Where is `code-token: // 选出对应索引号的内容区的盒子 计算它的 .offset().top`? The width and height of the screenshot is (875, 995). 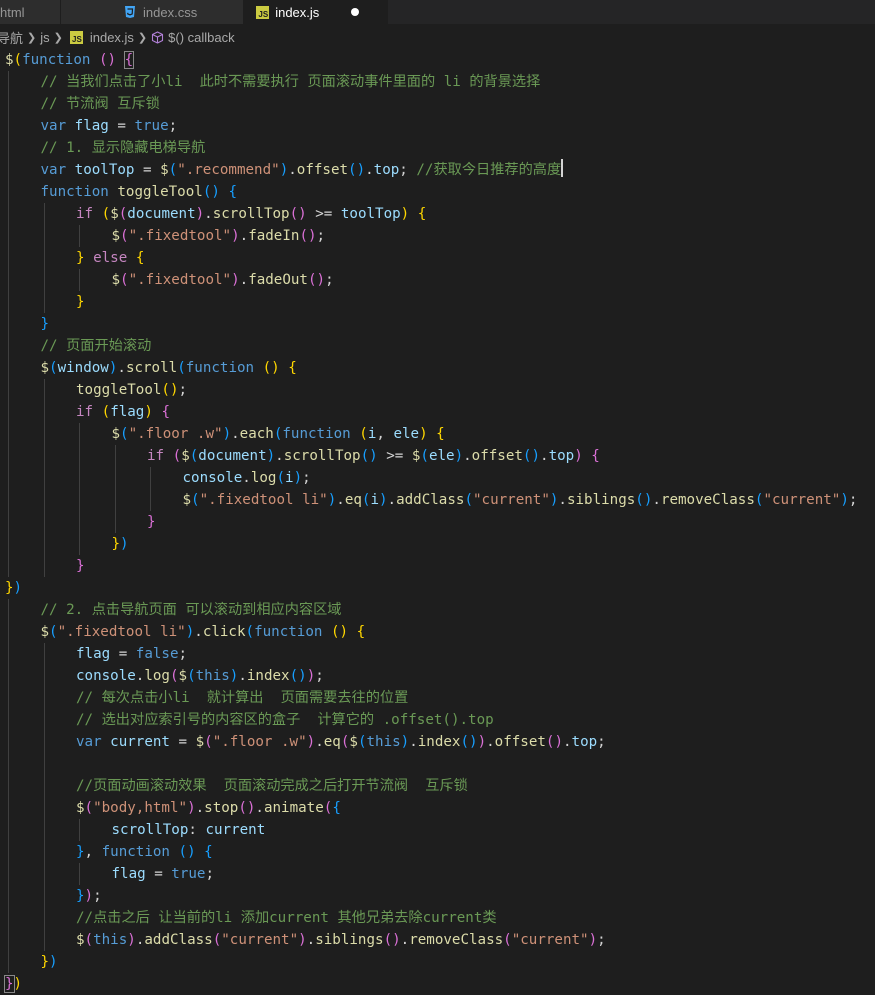
code-token: // 选出对应索引号的内容区的盒子 计算它的 .offset().top is located at coordinates (285, 720).